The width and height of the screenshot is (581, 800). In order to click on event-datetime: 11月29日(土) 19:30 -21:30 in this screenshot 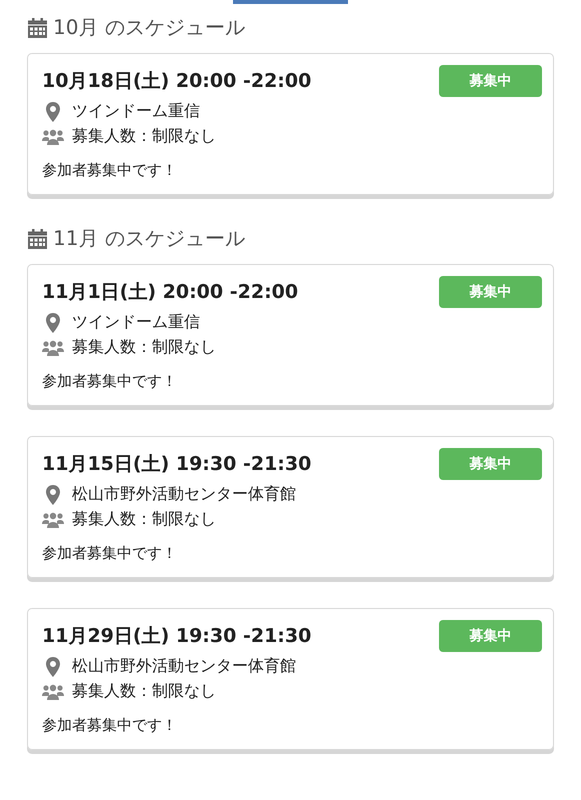, I will do `click(177, 636)`.